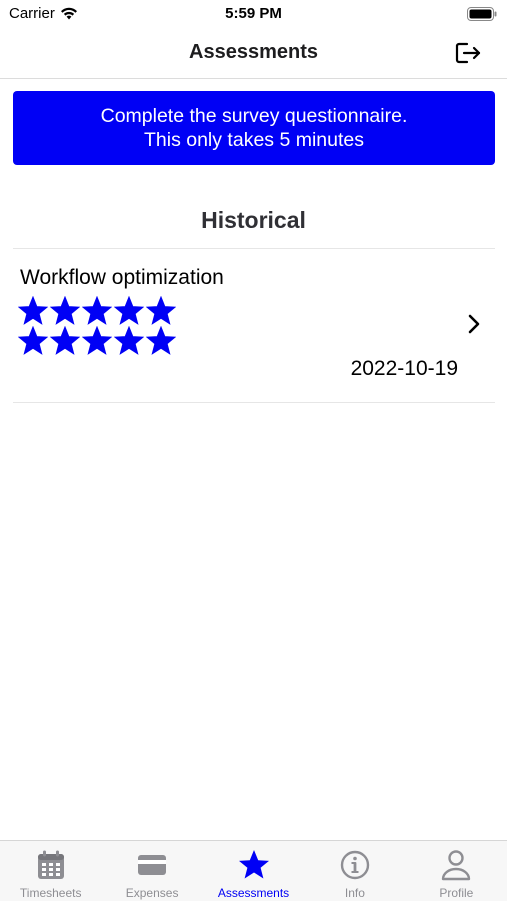 Image resolution: width=507 pixels, height=901 pixels. I want to click on tab-info: Info, so click(354, 871).